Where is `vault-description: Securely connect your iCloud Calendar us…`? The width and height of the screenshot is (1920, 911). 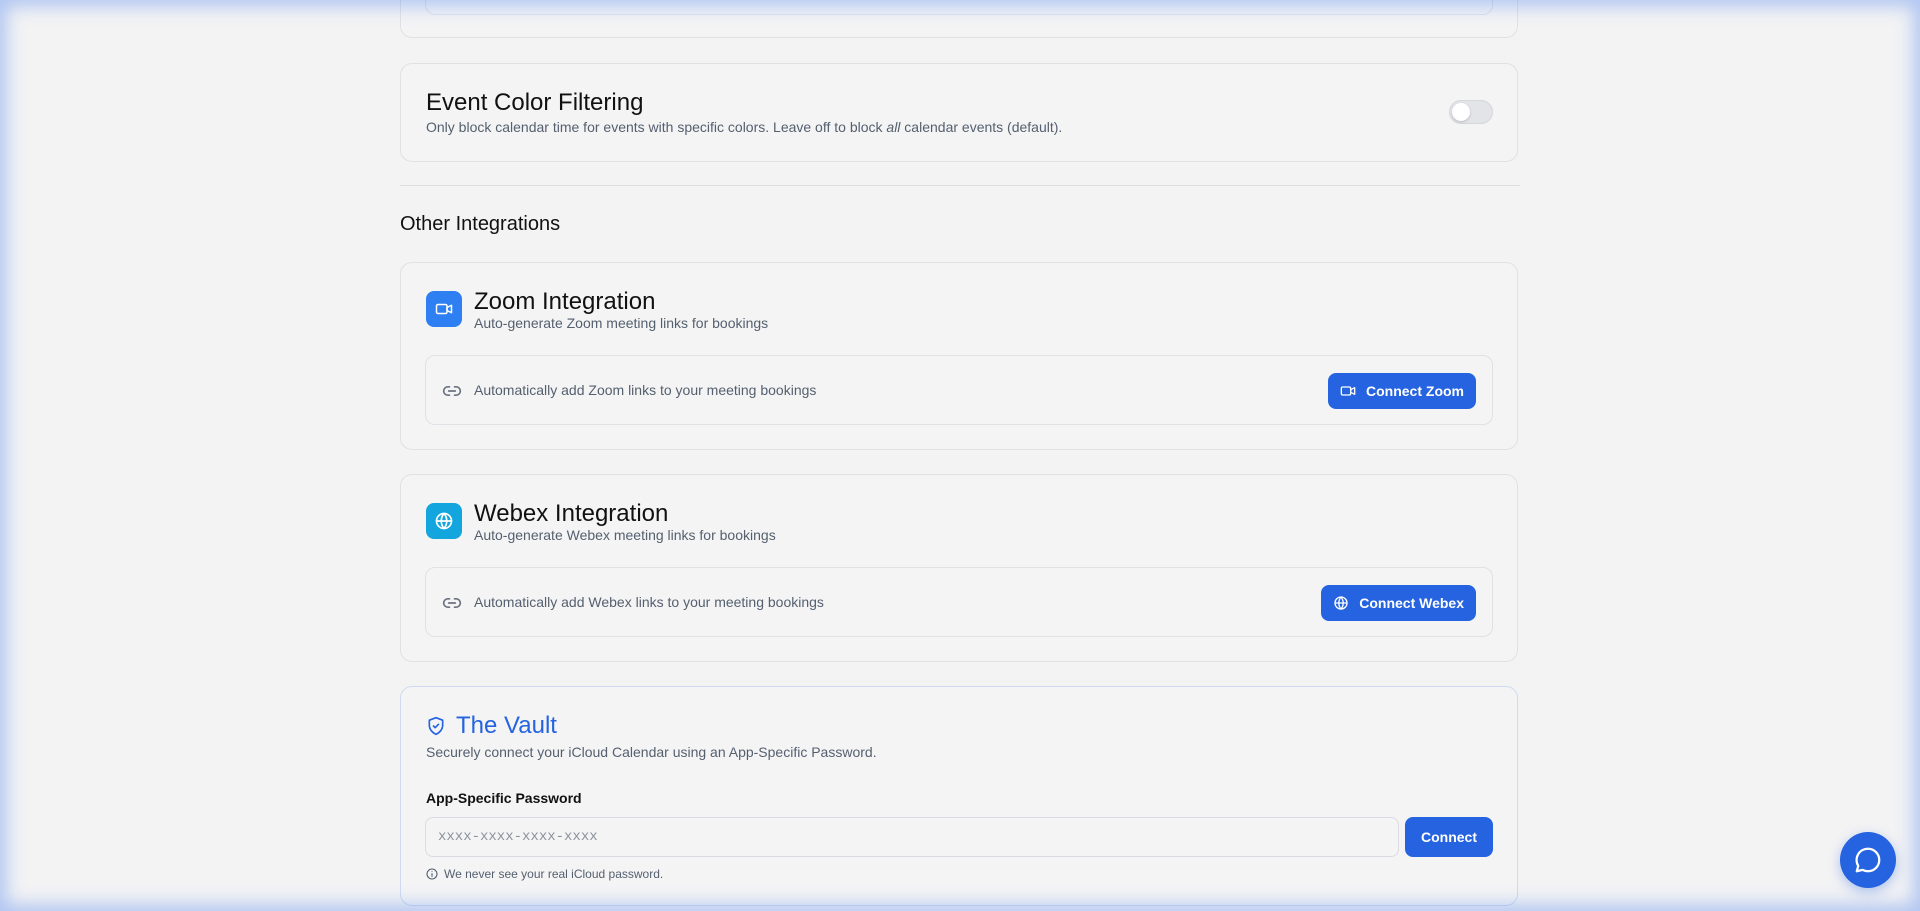 vault-description: Securely connect your iCloud Calendar us… is located at coordinates (651, 752).